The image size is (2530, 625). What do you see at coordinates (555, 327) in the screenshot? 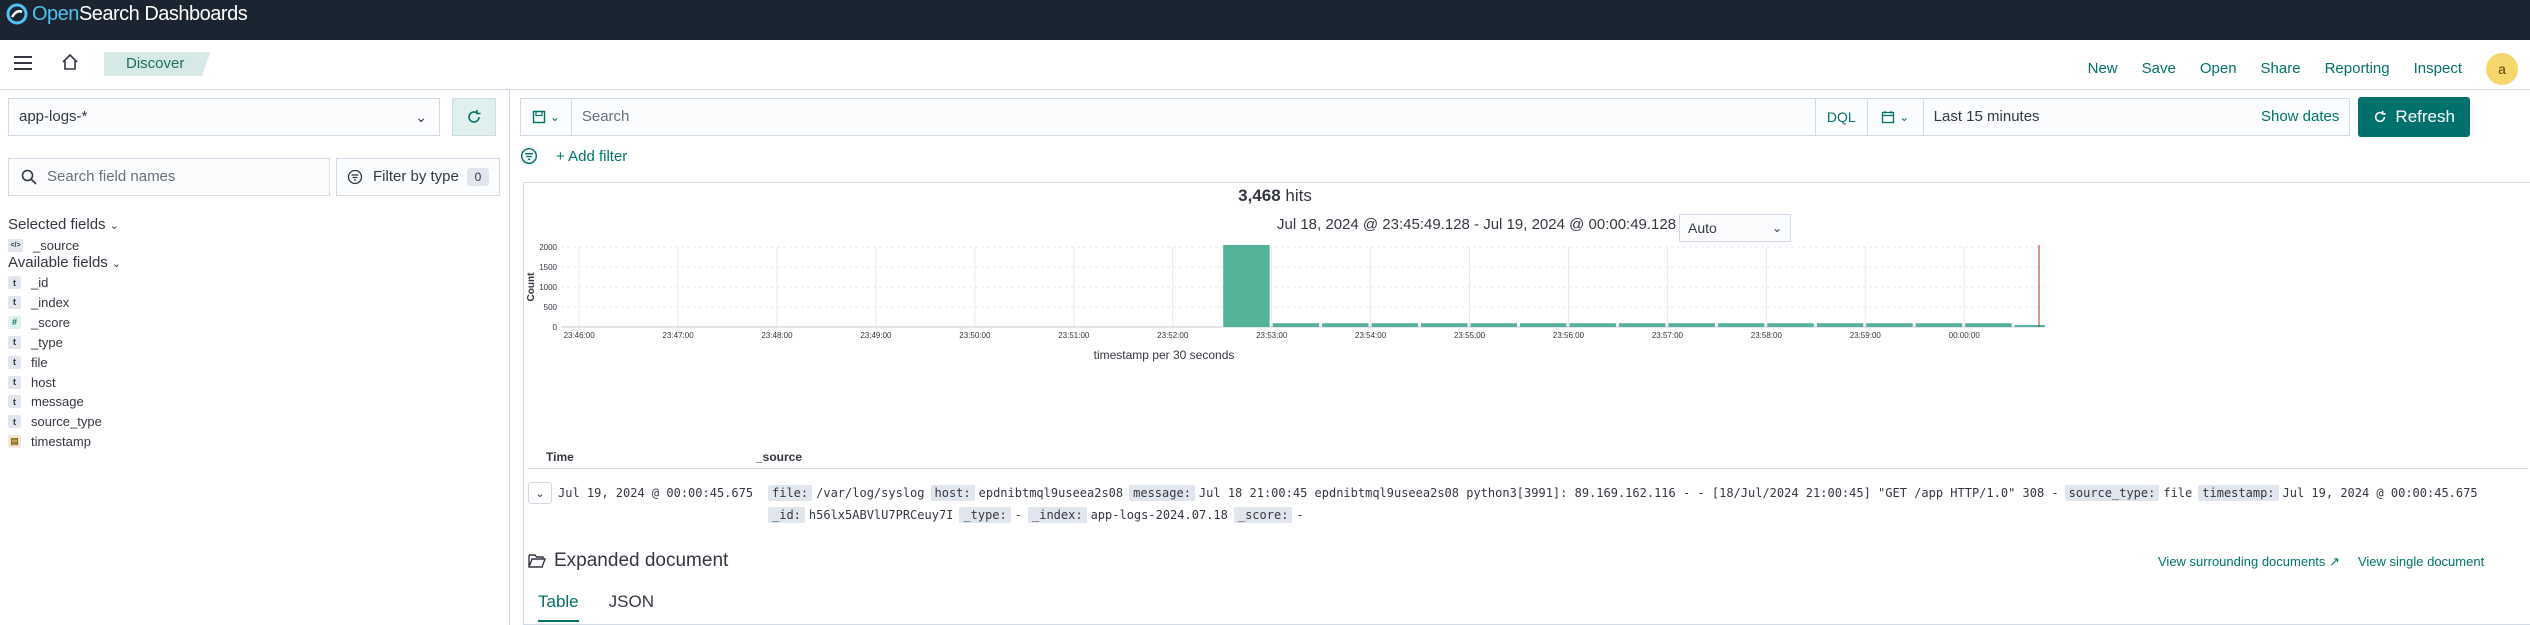
I see `y-tick-label: 0` at bounding box center [555, 327].